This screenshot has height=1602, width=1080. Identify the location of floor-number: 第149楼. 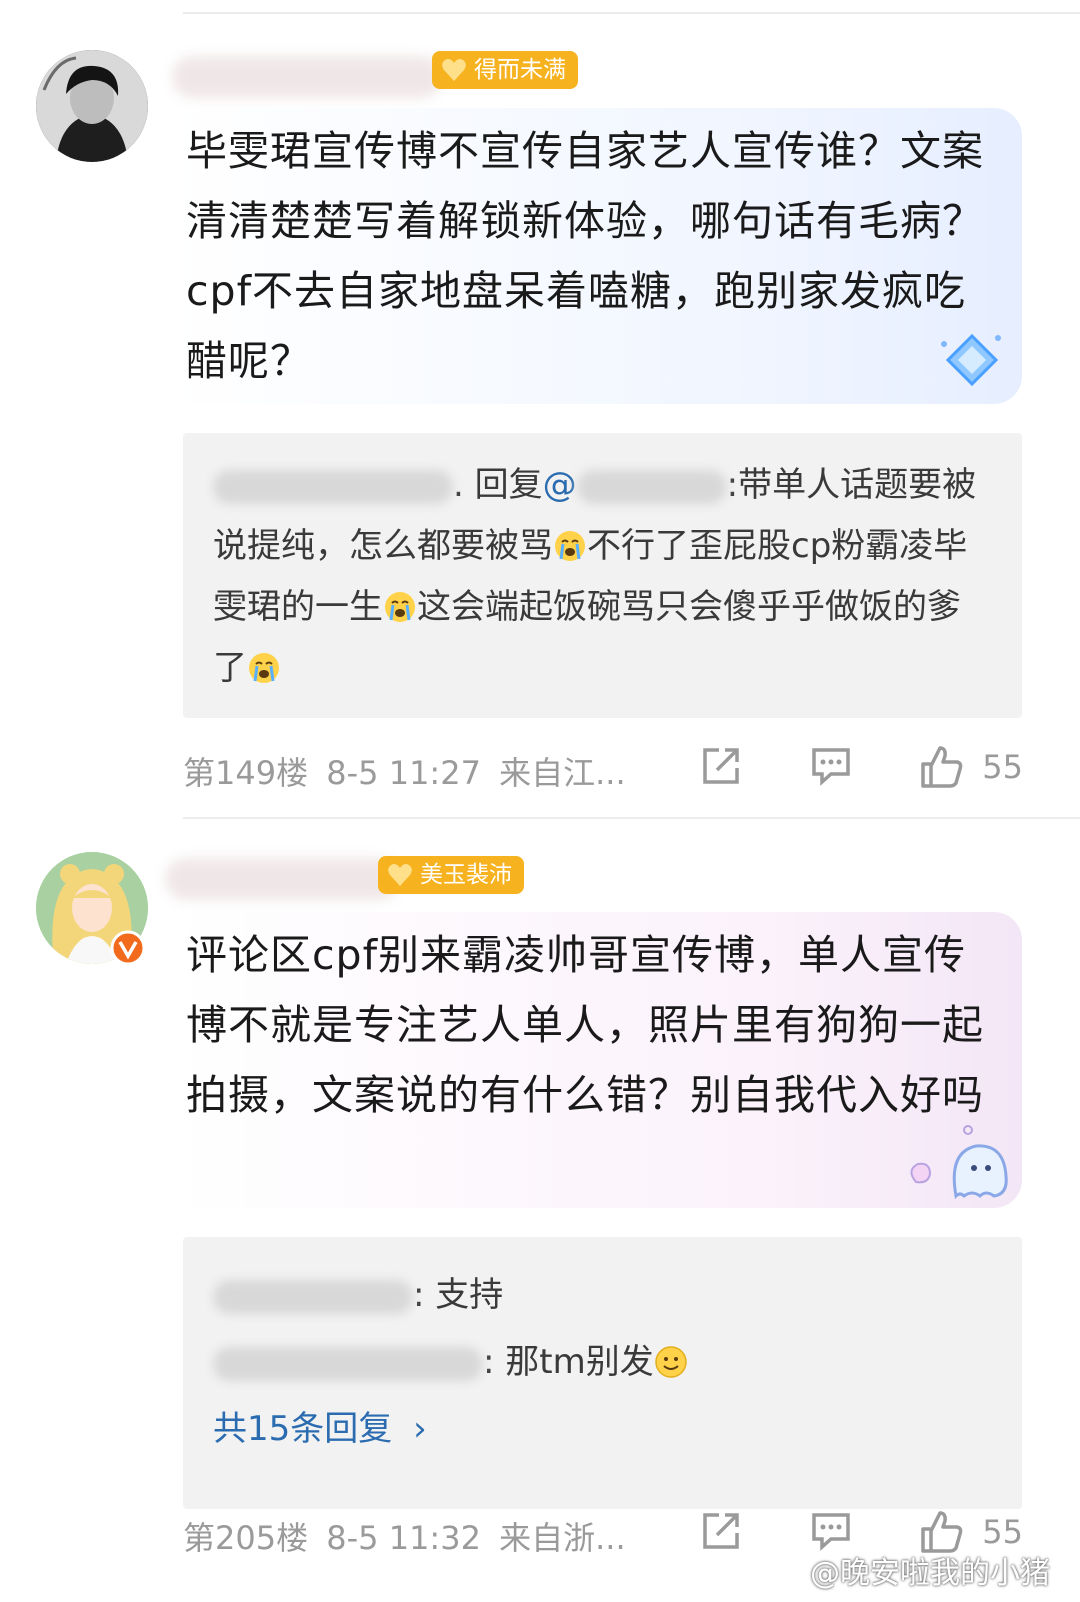
(246, 773).